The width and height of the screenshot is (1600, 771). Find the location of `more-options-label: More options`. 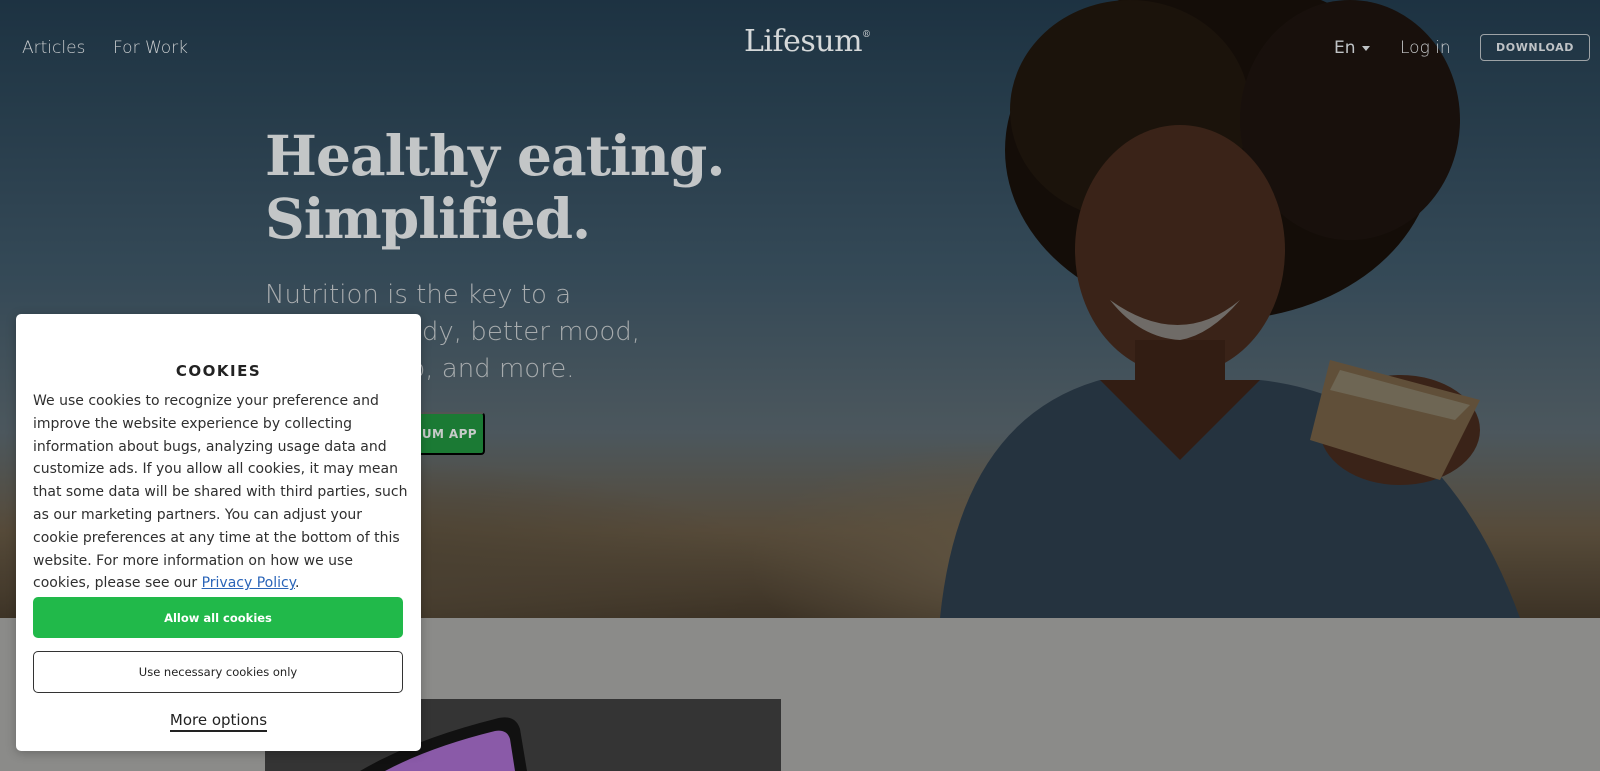

more-options-label: More options is located at coordinates (218, 721).